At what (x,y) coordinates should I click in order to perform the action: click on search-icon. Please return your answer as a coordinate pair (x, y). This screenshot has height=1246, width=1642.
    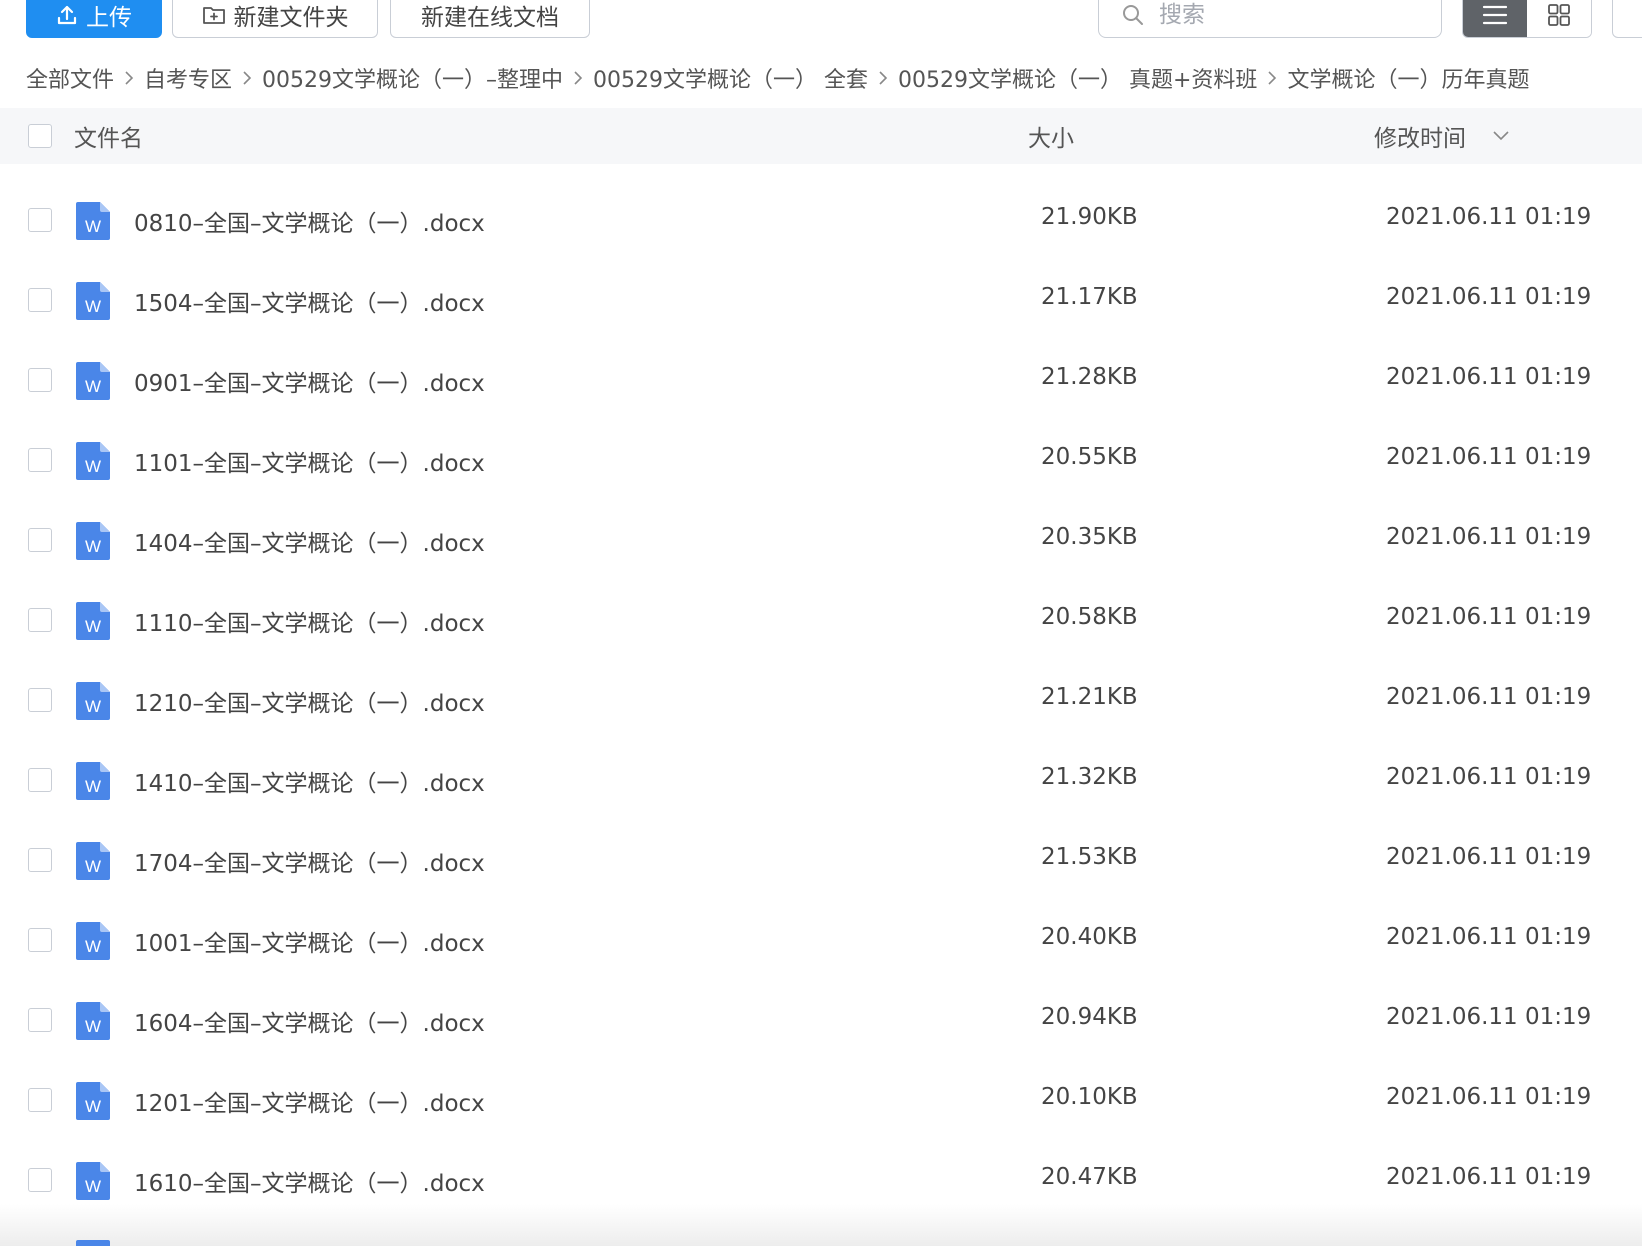
    Looking at the image, I should click on (1133, 15).